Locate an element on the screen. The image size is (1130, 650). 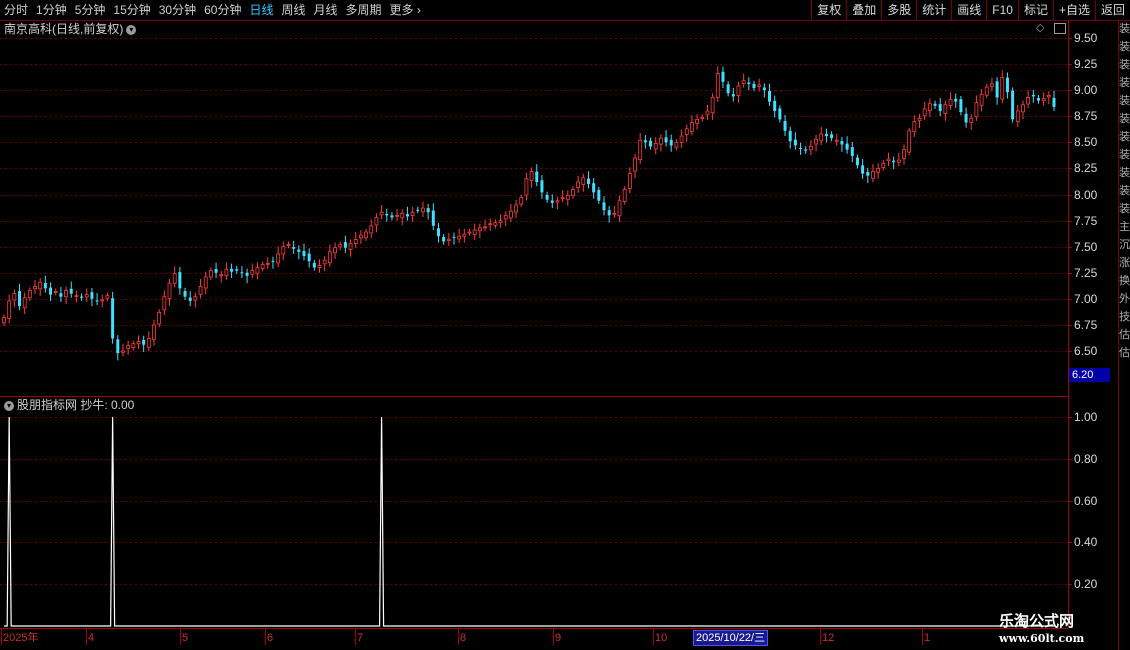
date-tick-label: 4 is located at coordinates (91, 638).